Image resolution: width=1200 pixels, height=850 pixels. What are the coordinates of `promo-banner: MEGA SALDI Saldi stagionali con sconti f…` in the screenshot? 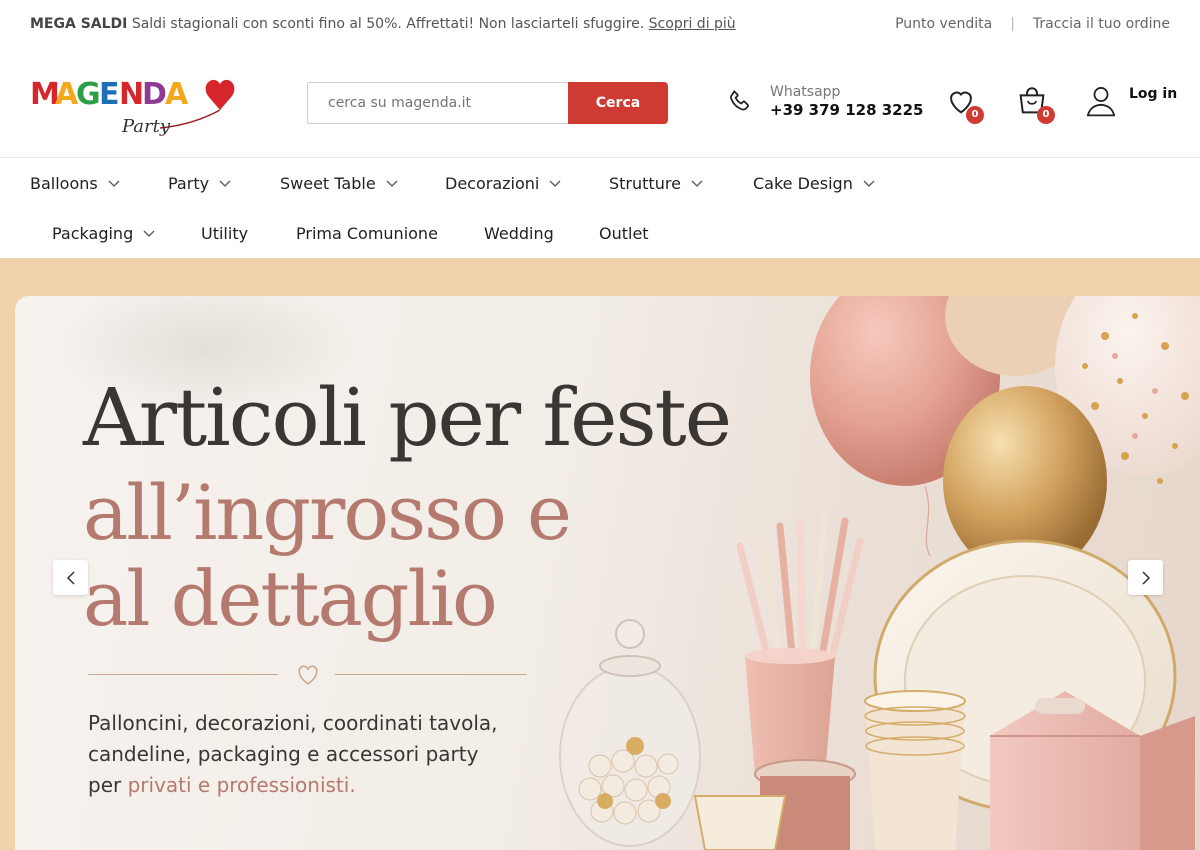 It's located at (383, 24).